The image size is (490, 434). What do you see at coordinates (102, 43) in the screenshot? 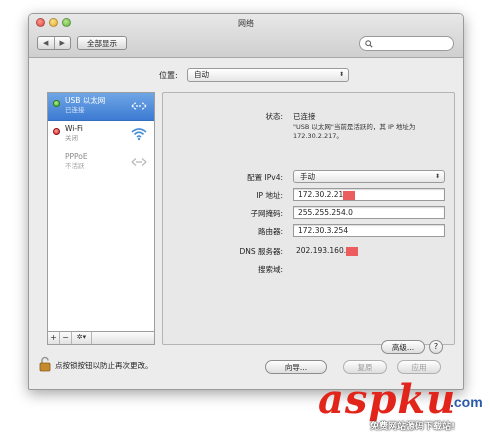
I see `show-all-button: 全部显示` at bounding box center [102, 43].